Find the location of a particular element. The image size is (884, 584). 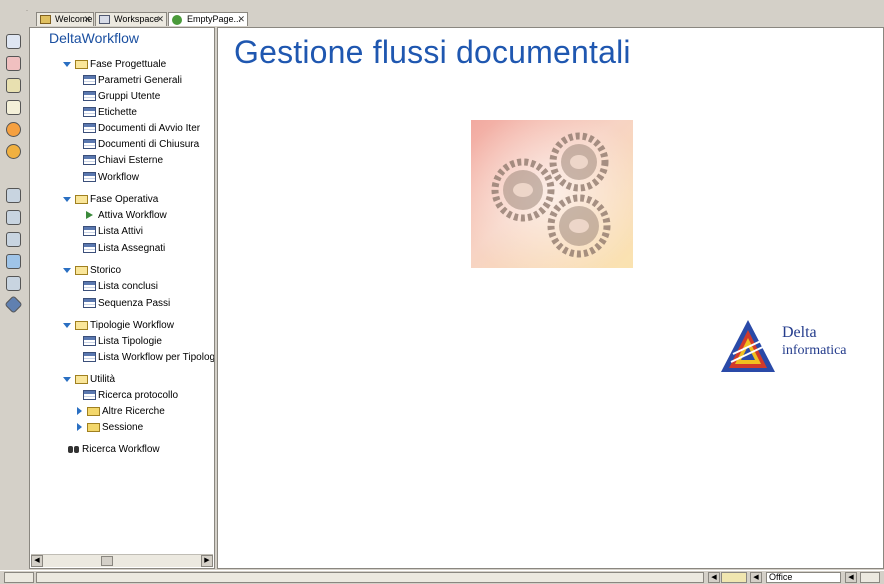

delta-informatica-logo: Delta informatica is located at coordinates (796, 346).